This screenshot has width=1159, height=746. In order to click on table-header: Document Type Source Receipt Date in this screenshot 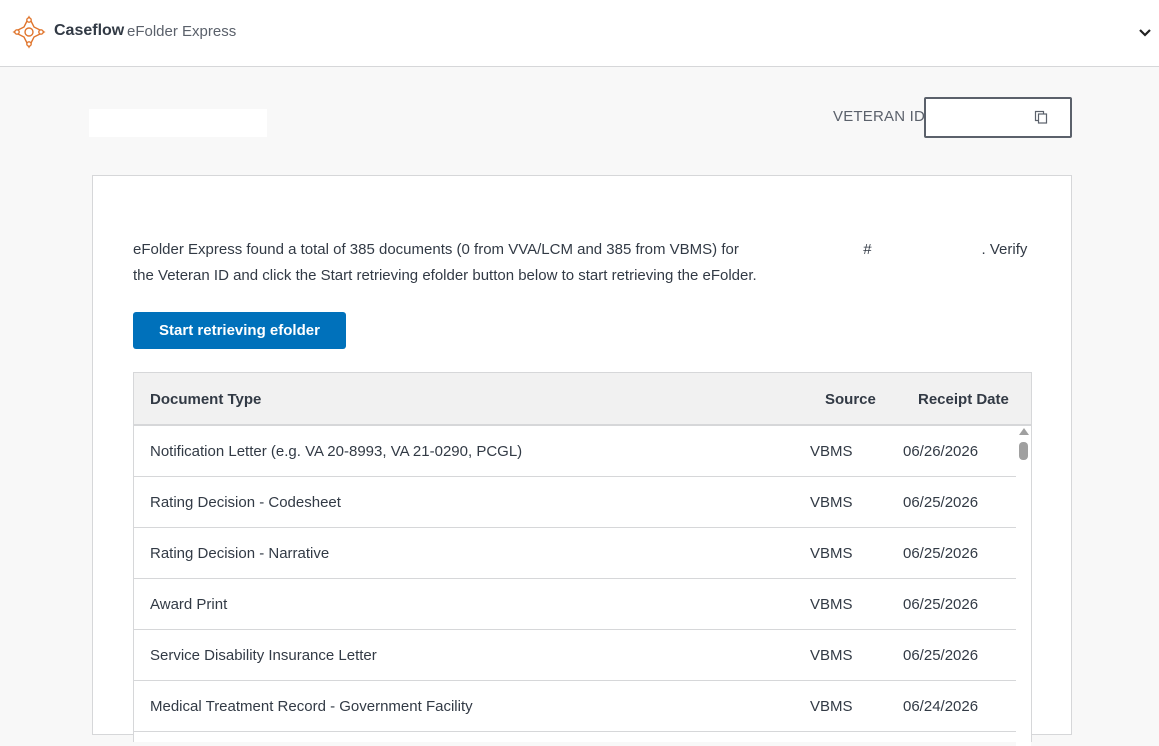, I will do `click(582, 399)`.